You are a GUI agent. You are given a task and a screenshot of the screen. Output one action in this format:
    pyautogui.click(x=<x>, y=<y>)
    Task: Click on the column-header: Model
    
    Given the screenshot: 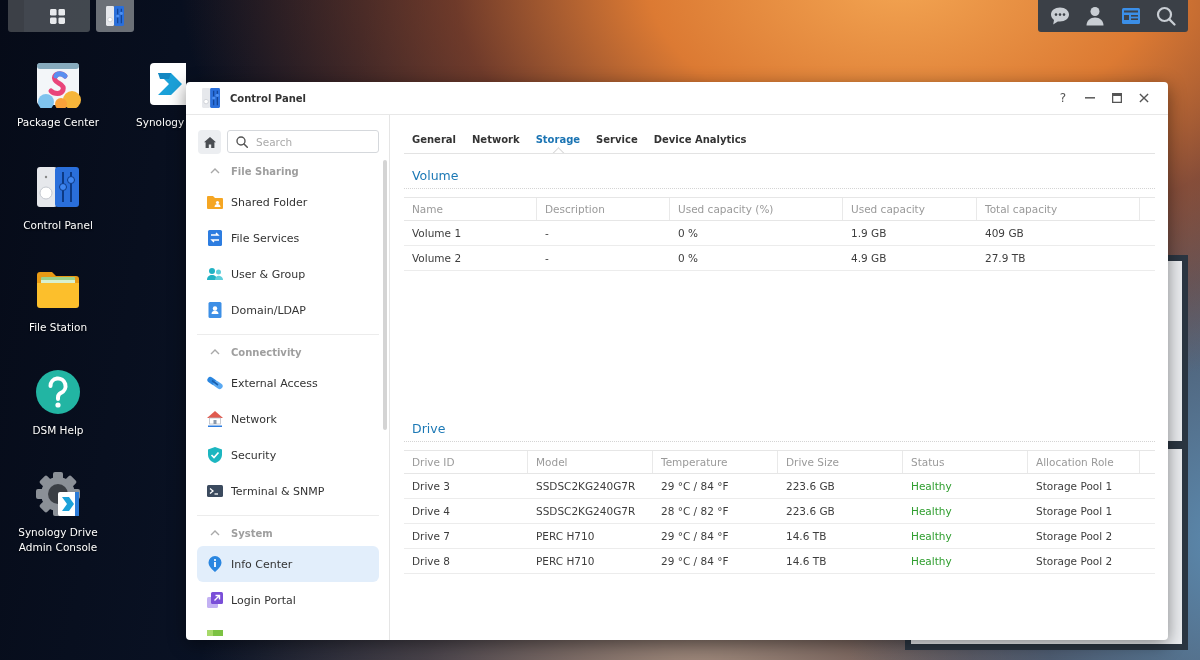 What is the action you would take?
    pyautogui.click(x=590, y=462)
    